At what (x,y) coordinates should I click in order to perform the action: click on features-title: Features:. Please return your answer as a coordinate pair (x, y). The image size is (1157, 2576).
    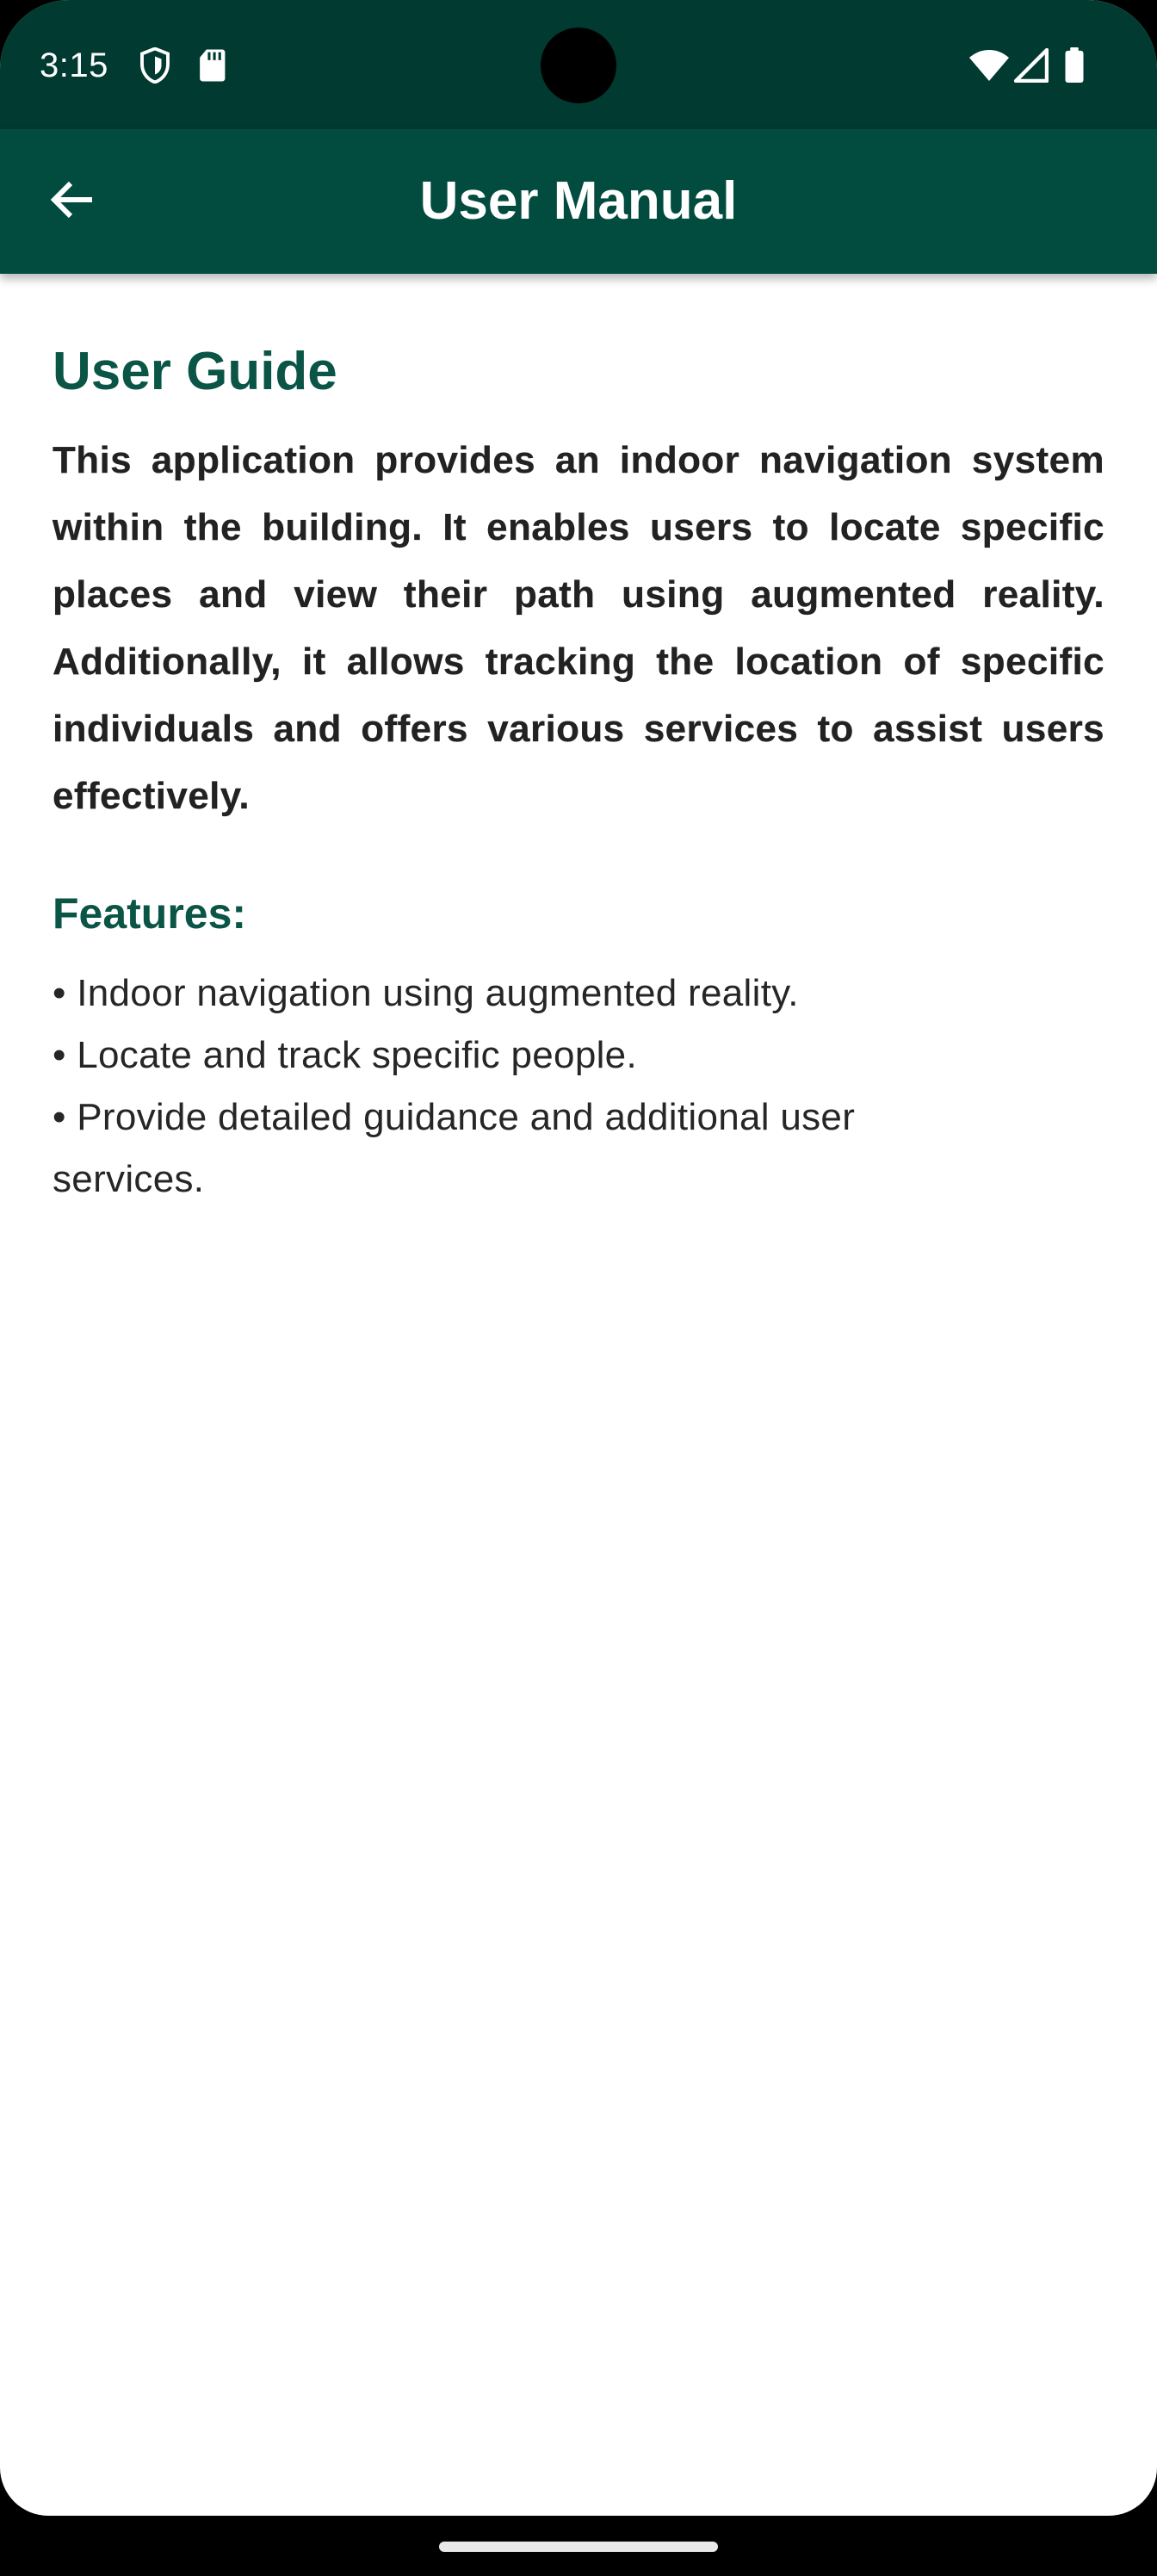
    Looking at the image, I should click on (150, 913).